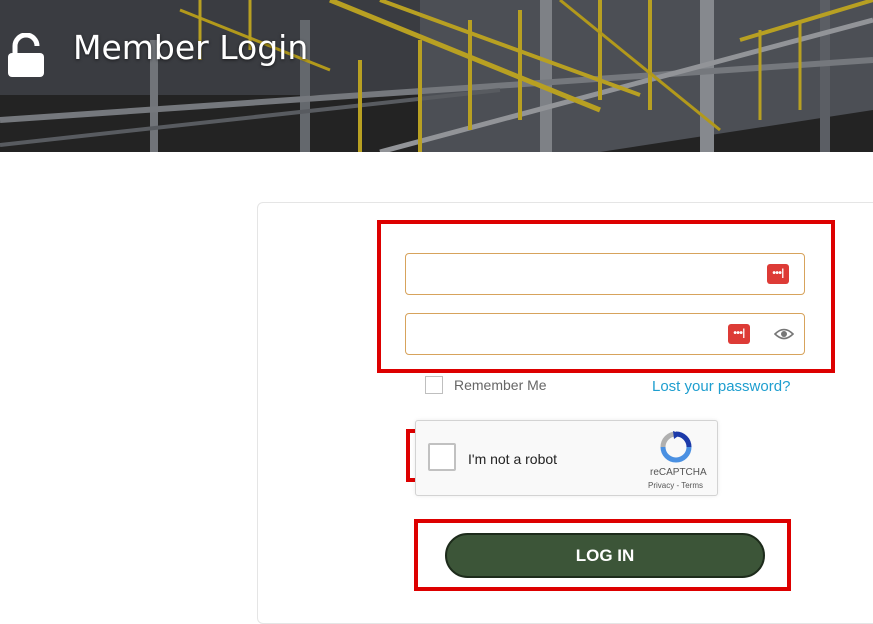 Image resolution: width=873 pixels, height=624 pixels. What do you see at coordinates (692, 485) in the screenshot?
I see `recaptcha-terms-link: Terms` at bounding box center [692, 485].